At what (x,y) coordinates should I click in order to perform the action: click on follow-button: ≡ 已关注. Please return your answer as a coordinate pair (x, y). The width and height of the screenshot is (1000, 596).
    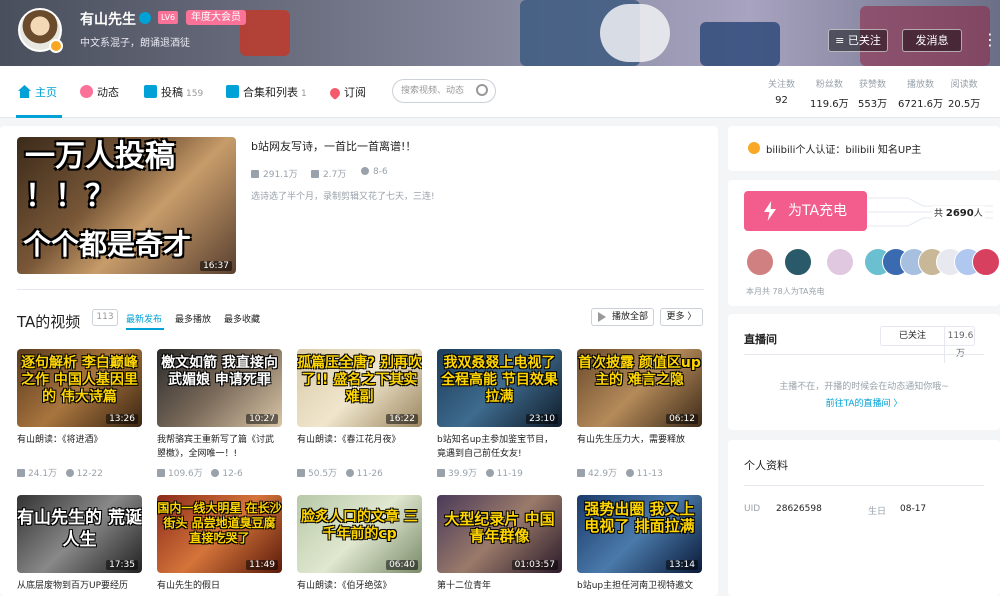
    Looking at the image, I should click on (858, 40).